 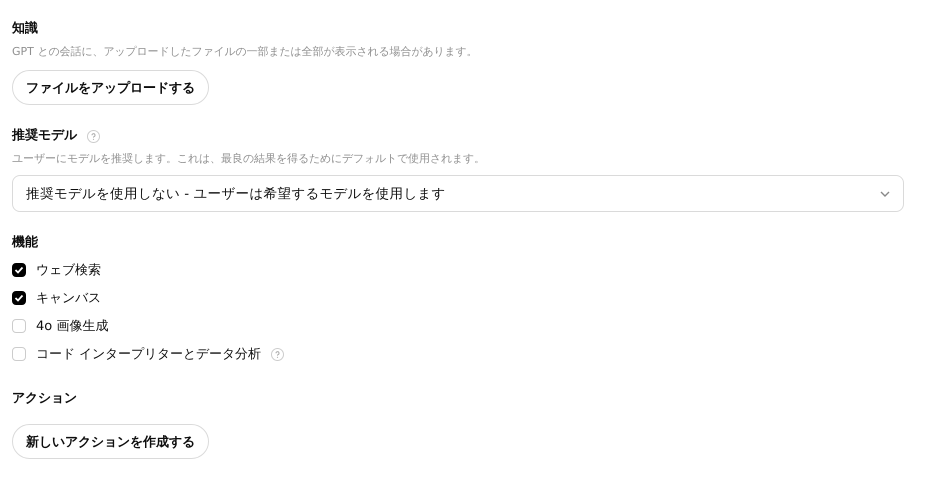 I want to click on model-select: 推奨モデルを使用しない - ユーザーは希望するモデルを使用します, so click(x=458, y=193).